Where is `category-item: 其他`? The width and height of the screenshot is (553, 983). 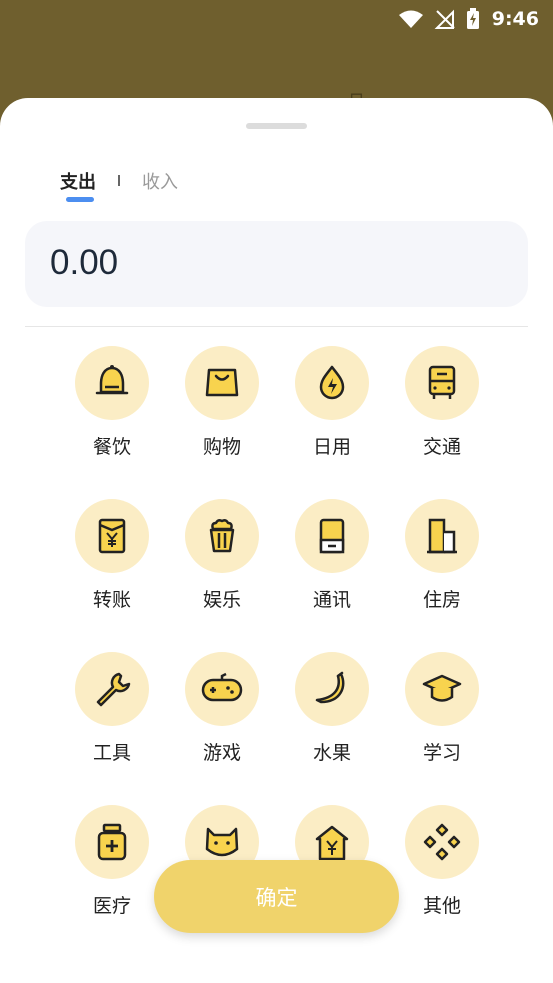 category-item: 其他 is located at coordinates (442, 881).